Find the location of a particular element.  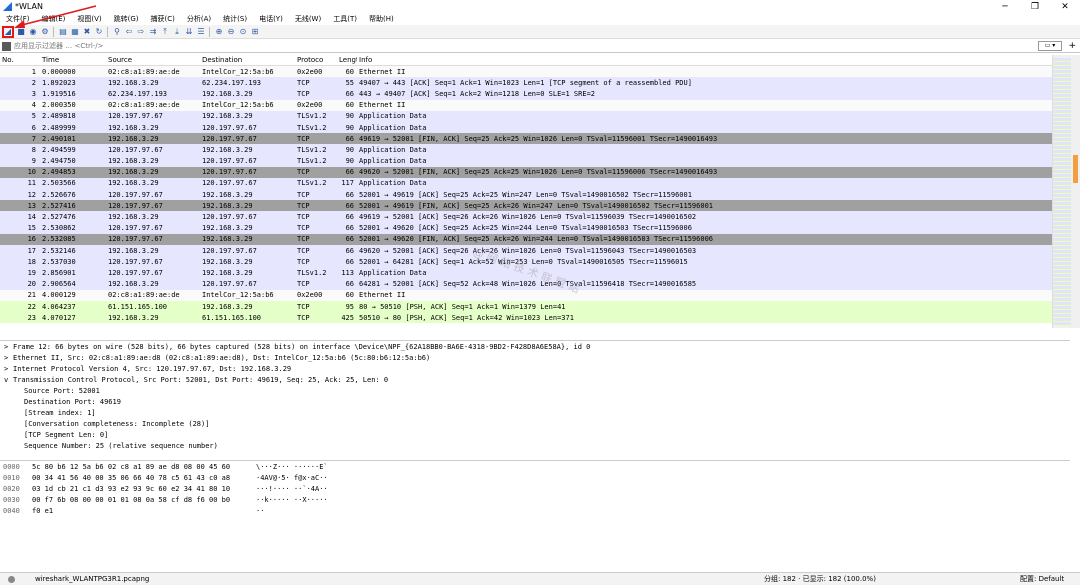

column-no: No. is located at coordinates (20, 60).